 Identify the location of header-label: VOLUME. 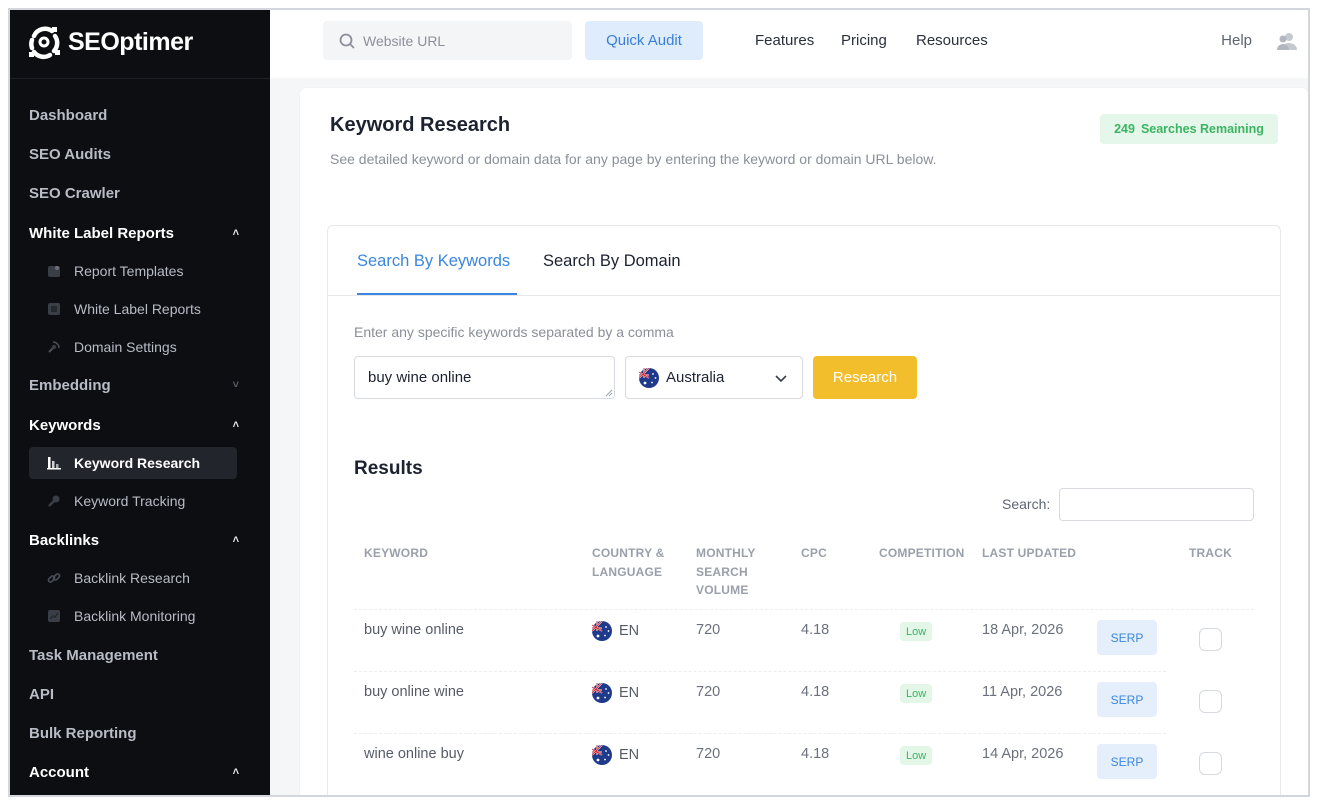
(722, 590).